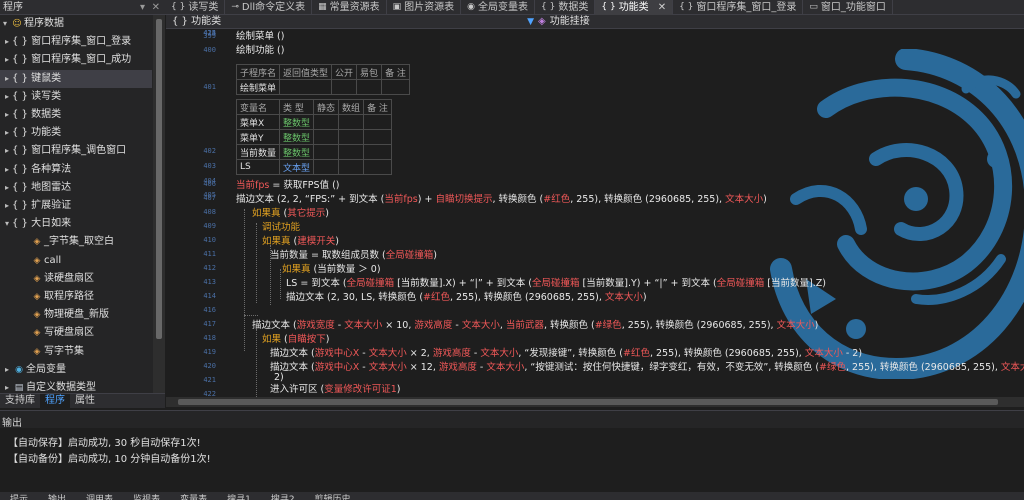  Describe the element at coordinates (258, 87) in the screenshot. I see `table-cell: 绘制菜单` at that location.